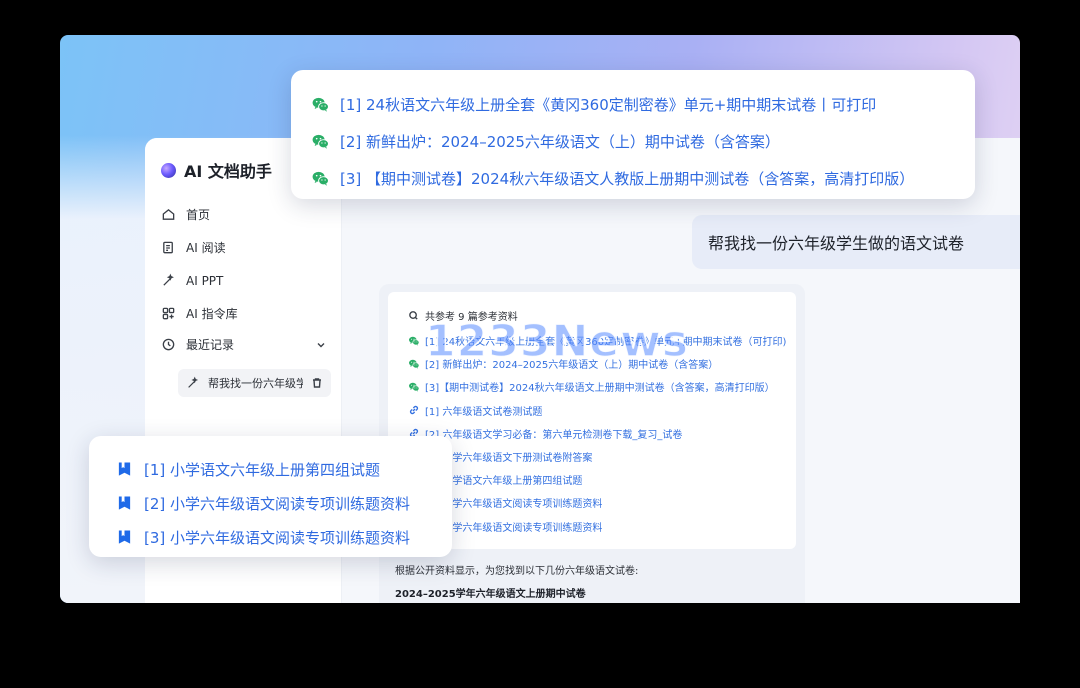 Image resolution: width=1080 pixels, height=688 pixels. Describe the element at coordinates (246, 214) in the screenshot. I see `sidebar-item-home: 首页` at that location.